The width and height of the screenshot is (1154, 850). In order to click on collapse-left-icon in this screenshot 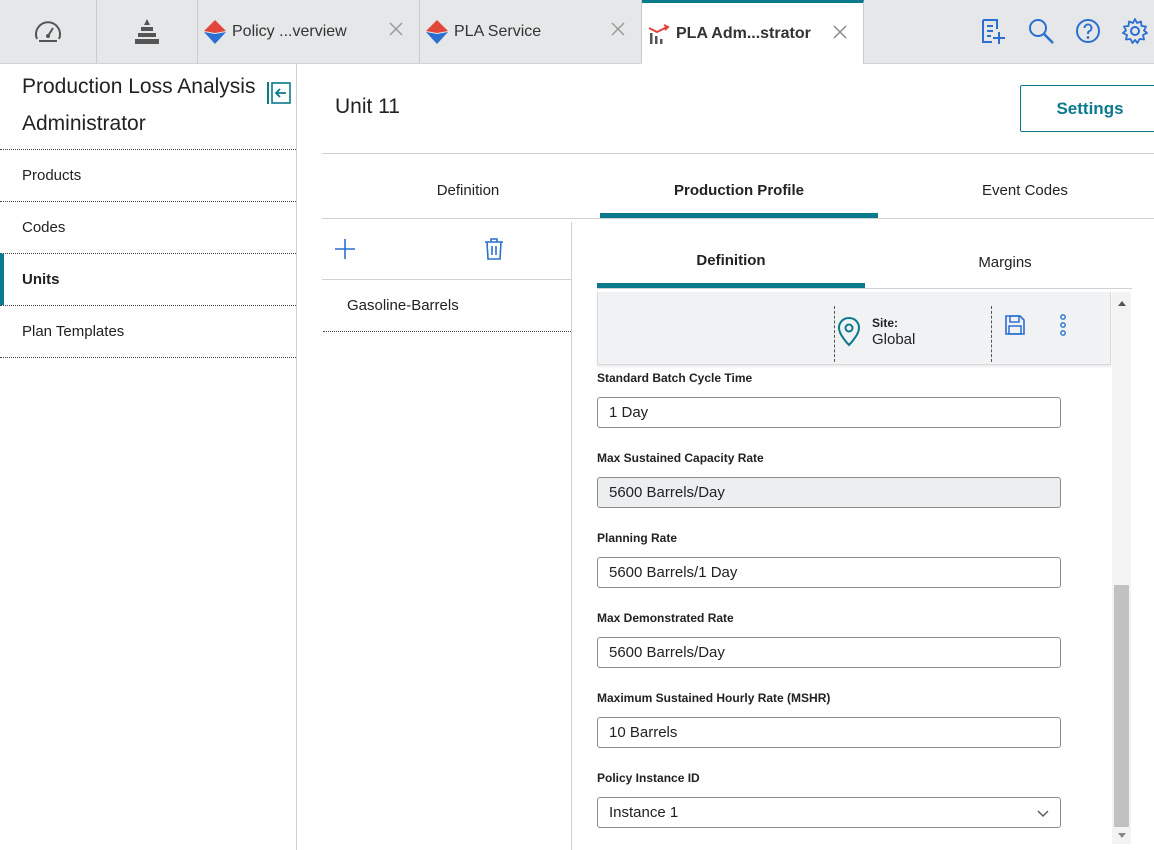, I will do `click(279, 93)`.